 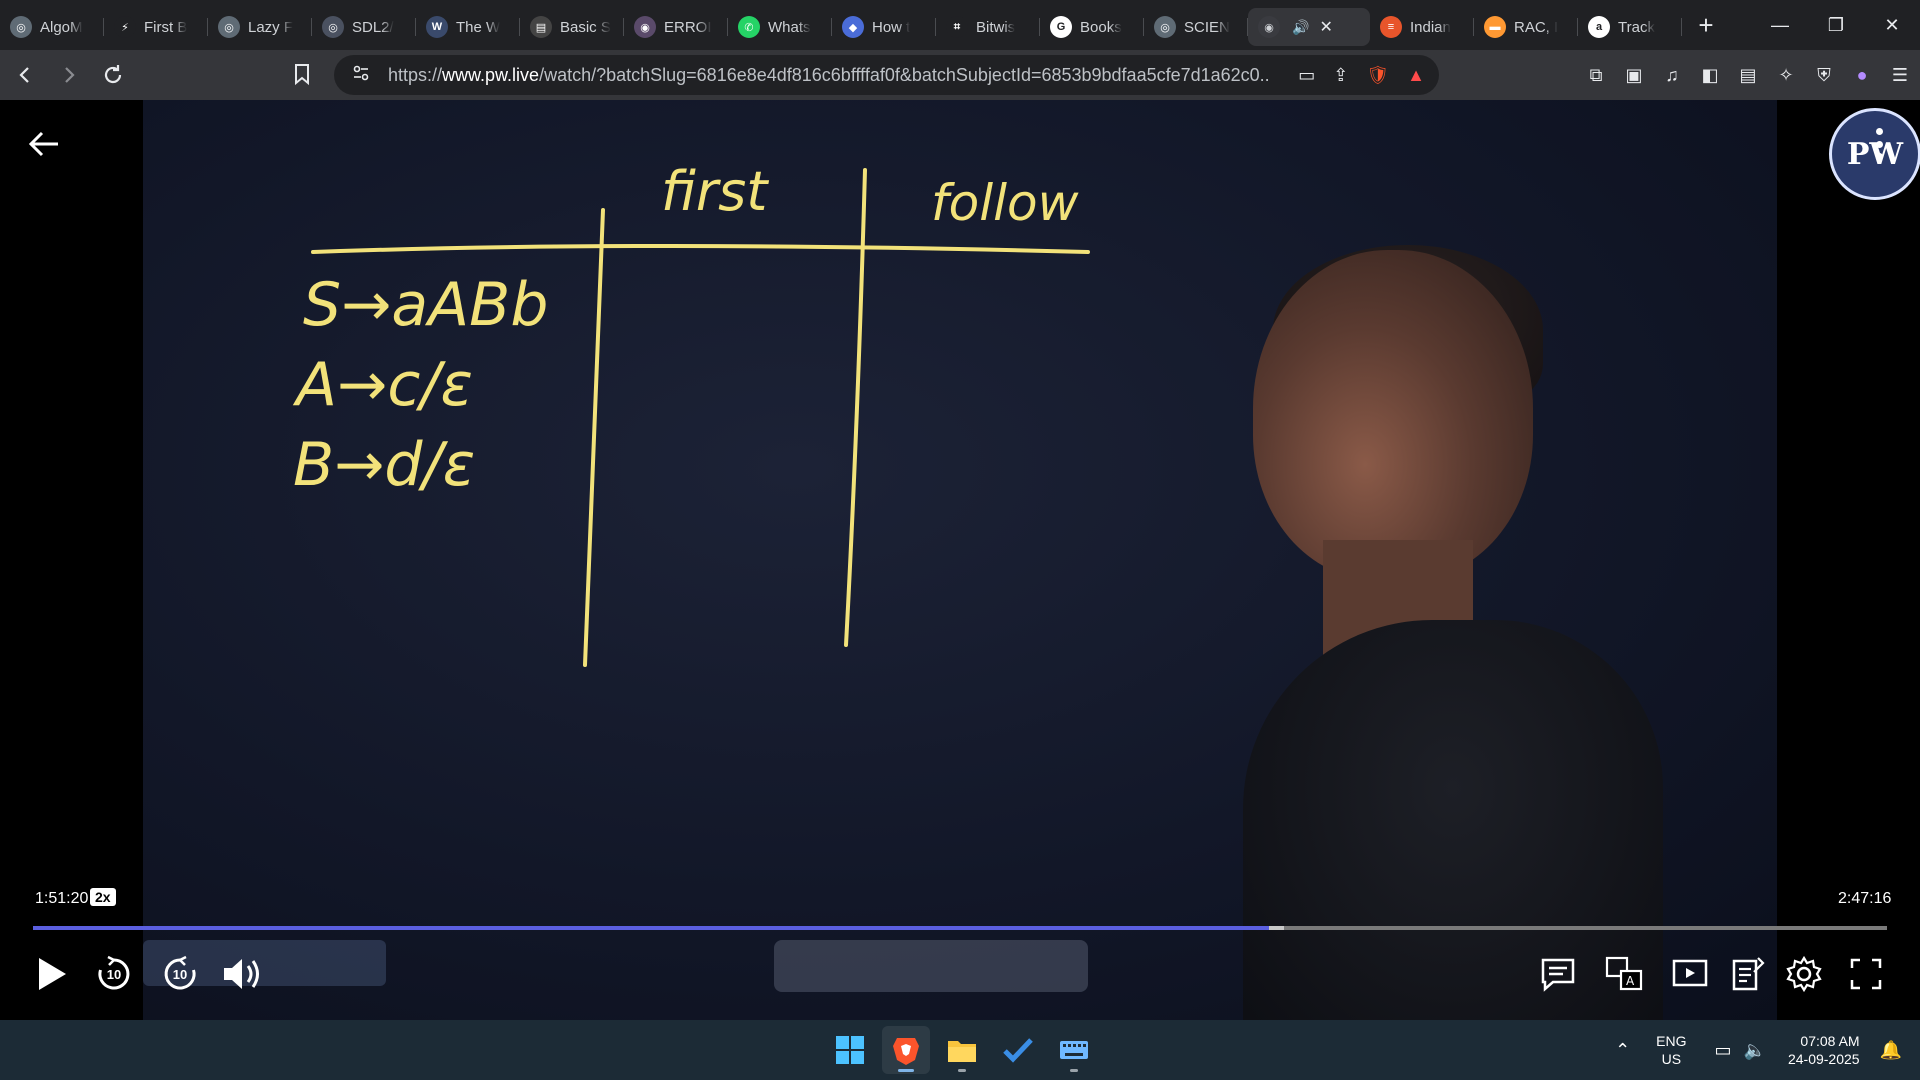 What do you see at coordinates (1630, 27) in the screenshot?
I see `tab-after-2: a Track` at bounding box center [1630, 27].